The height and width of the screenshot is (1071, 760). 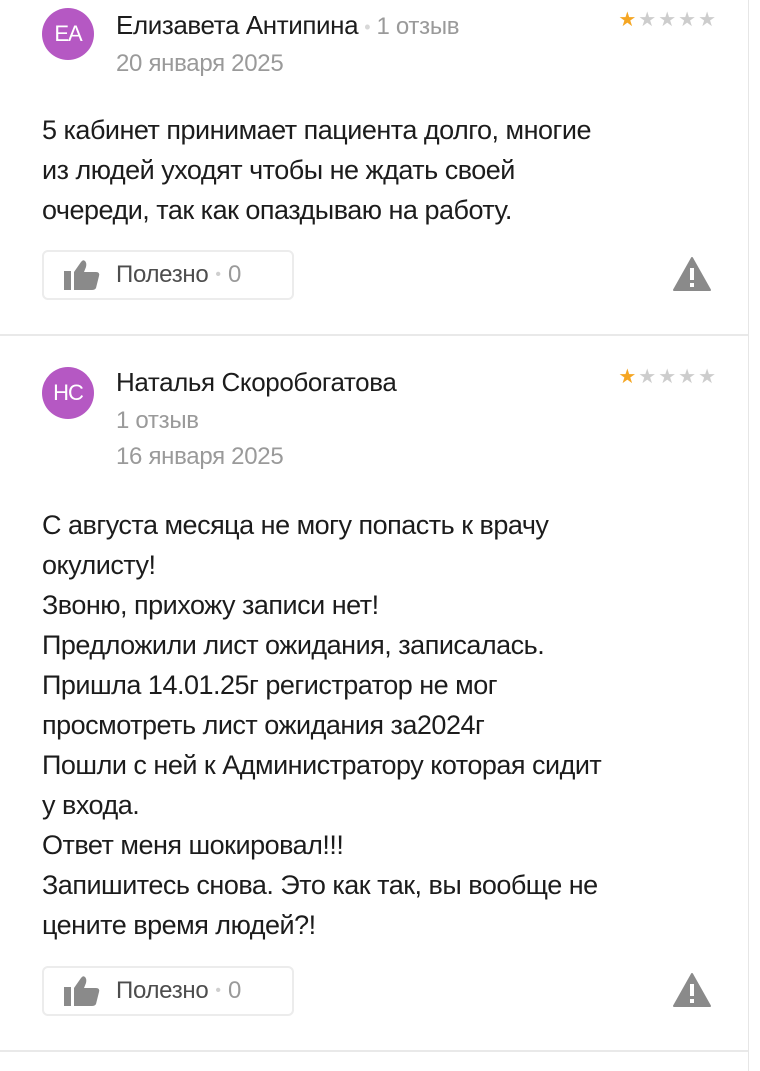 What do you see at coordinates (237, 25) in the screenshot?
I see `author-name: Елизавета Антипина` at bounding box center [237, 25].